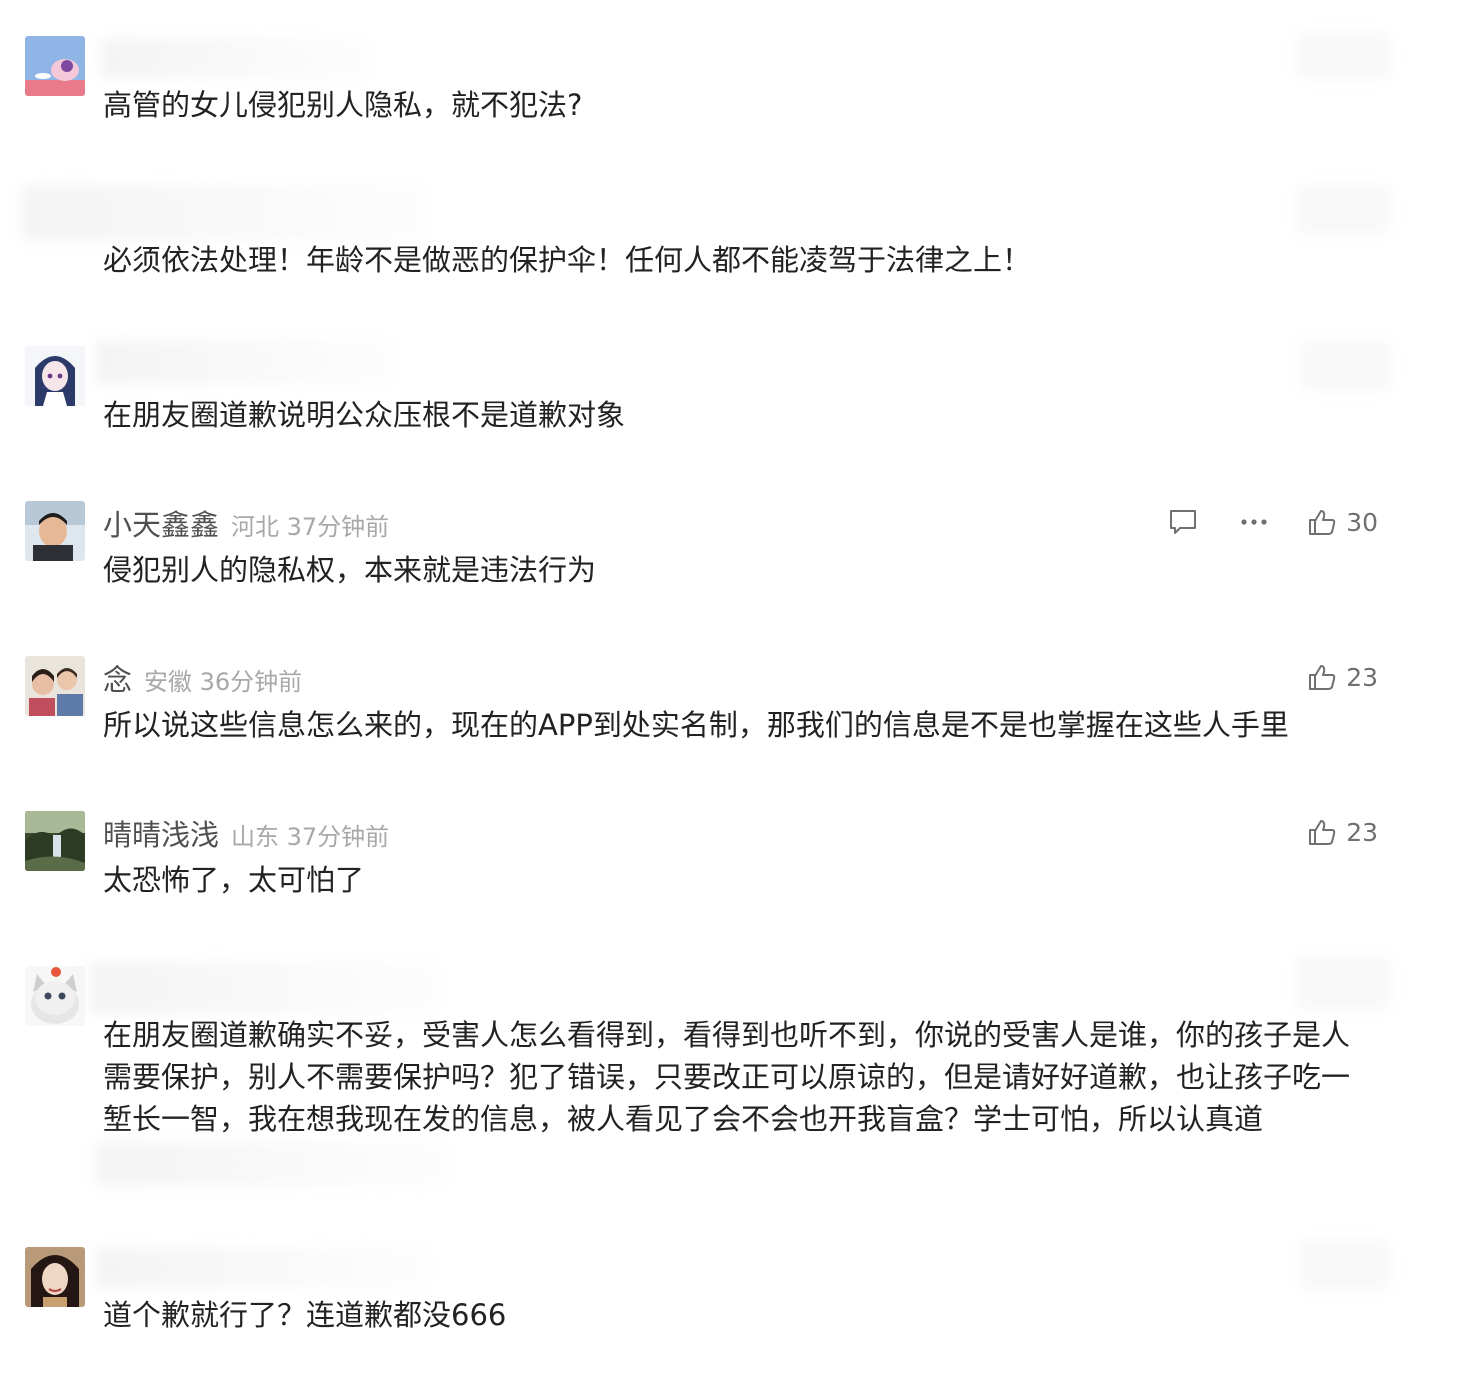  I want to click on username: 小天鑫鑫, so click(161, 523).